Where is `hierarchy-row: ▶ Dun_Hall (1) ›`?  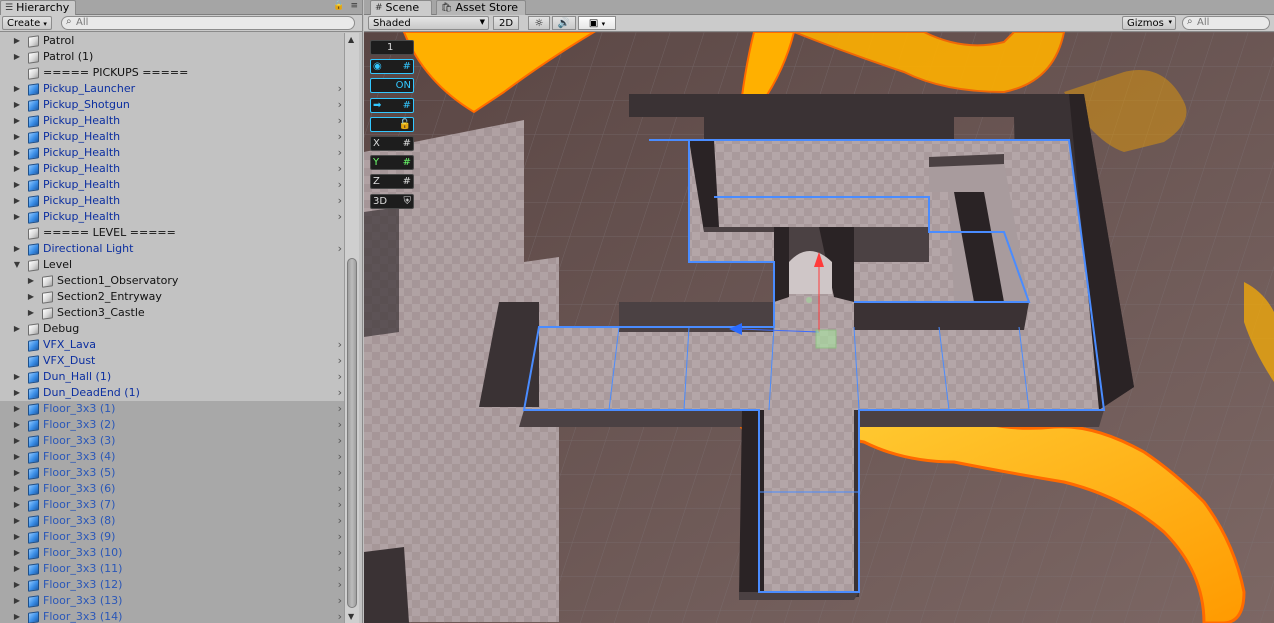 hierarchy-row: ▶ Dun_Hall (1) › is located at coordinates (172, 377).